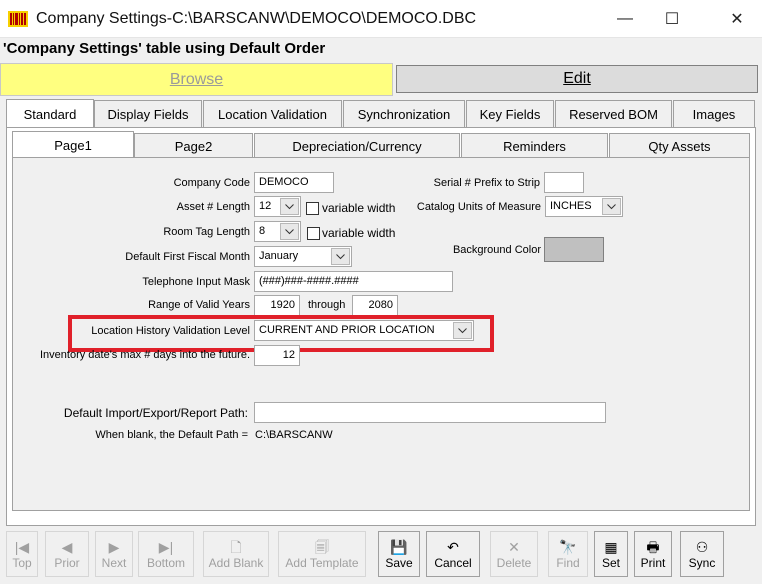 This screenshot has width=762, height=584. Describe the element at coordinates (327, 305) in the screenshot. I see `through-label: through` at that location.